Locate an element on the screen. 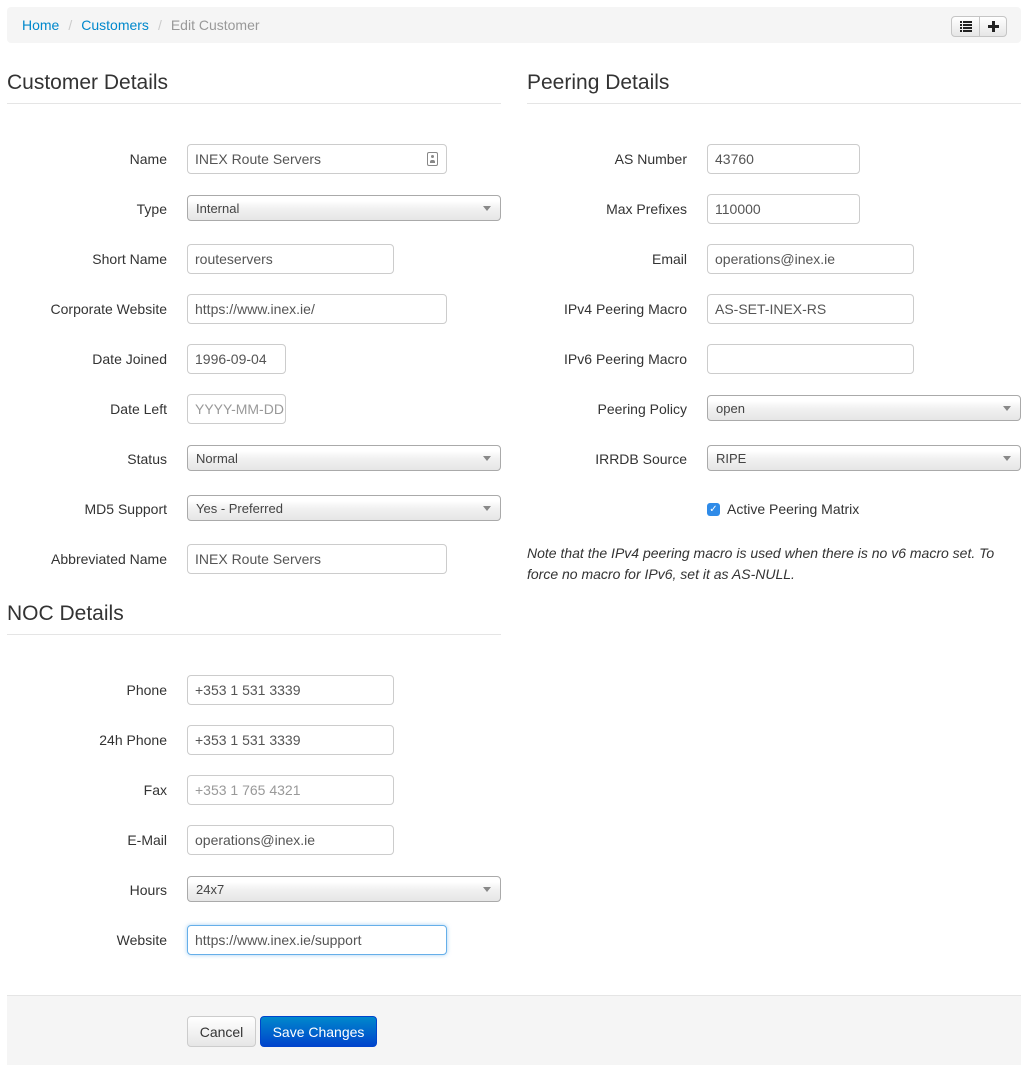  checkmark-icon: ✓ is located at coordinates (713, 509).